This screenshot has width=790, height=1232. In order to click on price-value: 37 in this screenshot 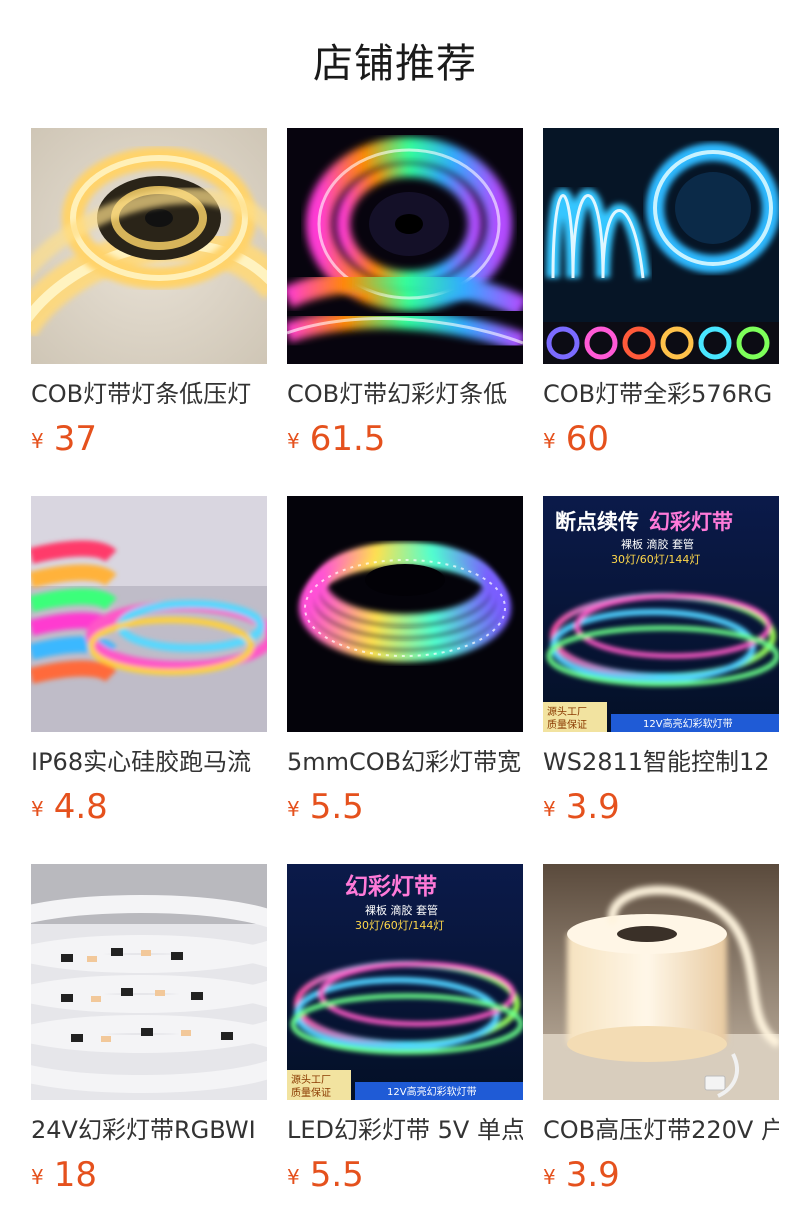, I will do `click(75, 439)`.